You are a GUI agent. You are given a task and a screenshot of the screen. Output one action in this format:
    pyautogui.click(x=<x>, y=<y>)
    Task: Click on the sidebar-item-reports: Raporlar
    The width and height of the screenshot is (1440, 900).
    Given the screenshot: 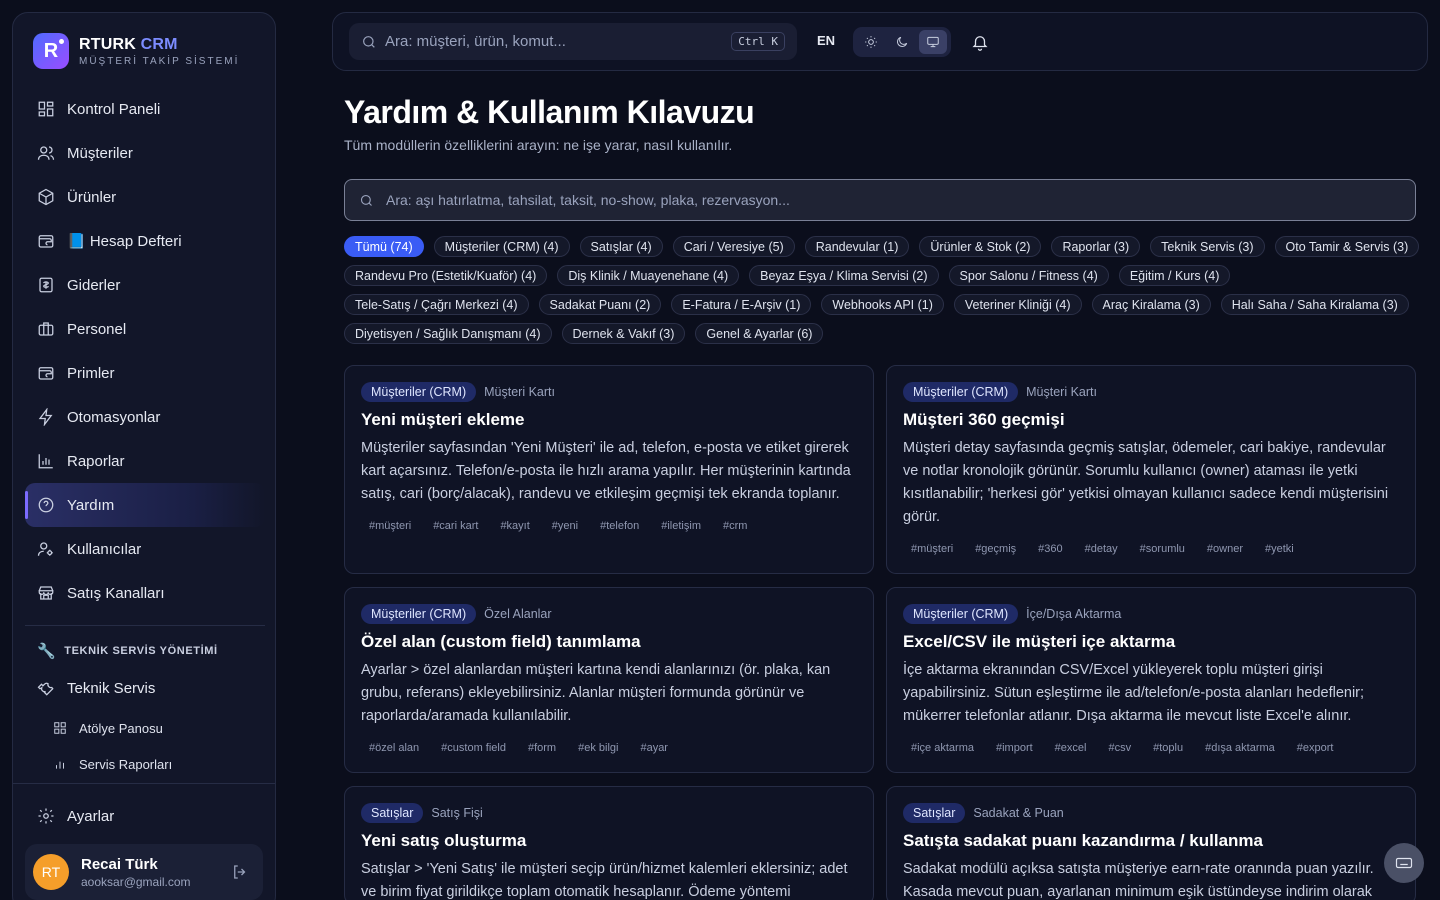 What is the action you would take?
    pyautogui.click(x=145, y=461)
    